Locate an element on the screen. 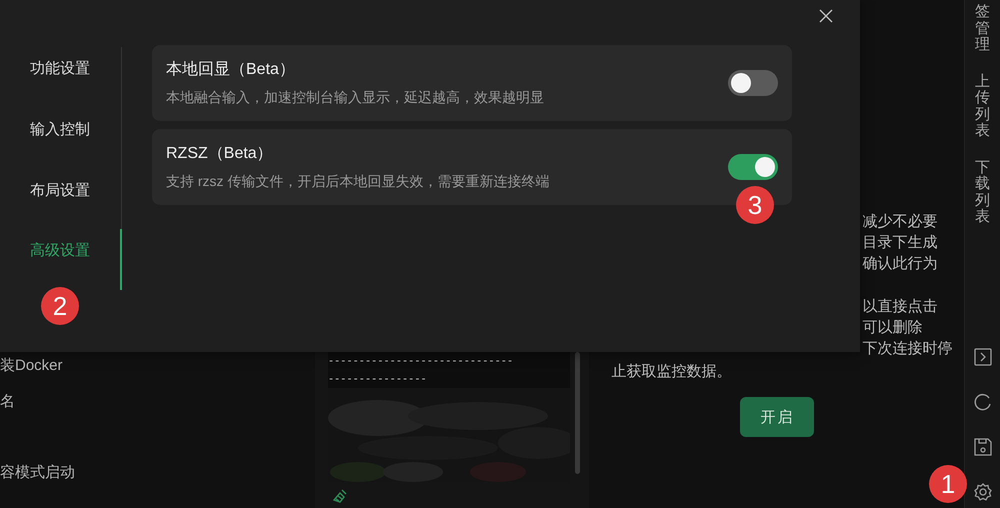  description-text: 目录下生成 is located at coordinates (900, 243).